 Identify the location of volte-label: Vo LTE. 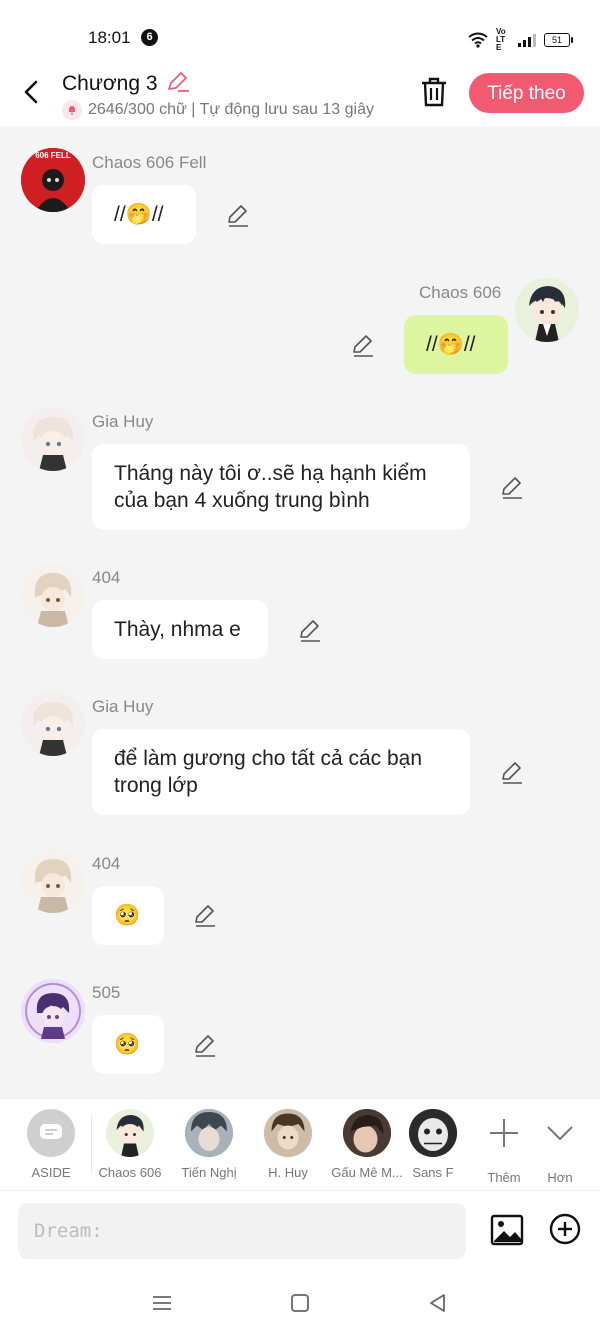
(501, 39).